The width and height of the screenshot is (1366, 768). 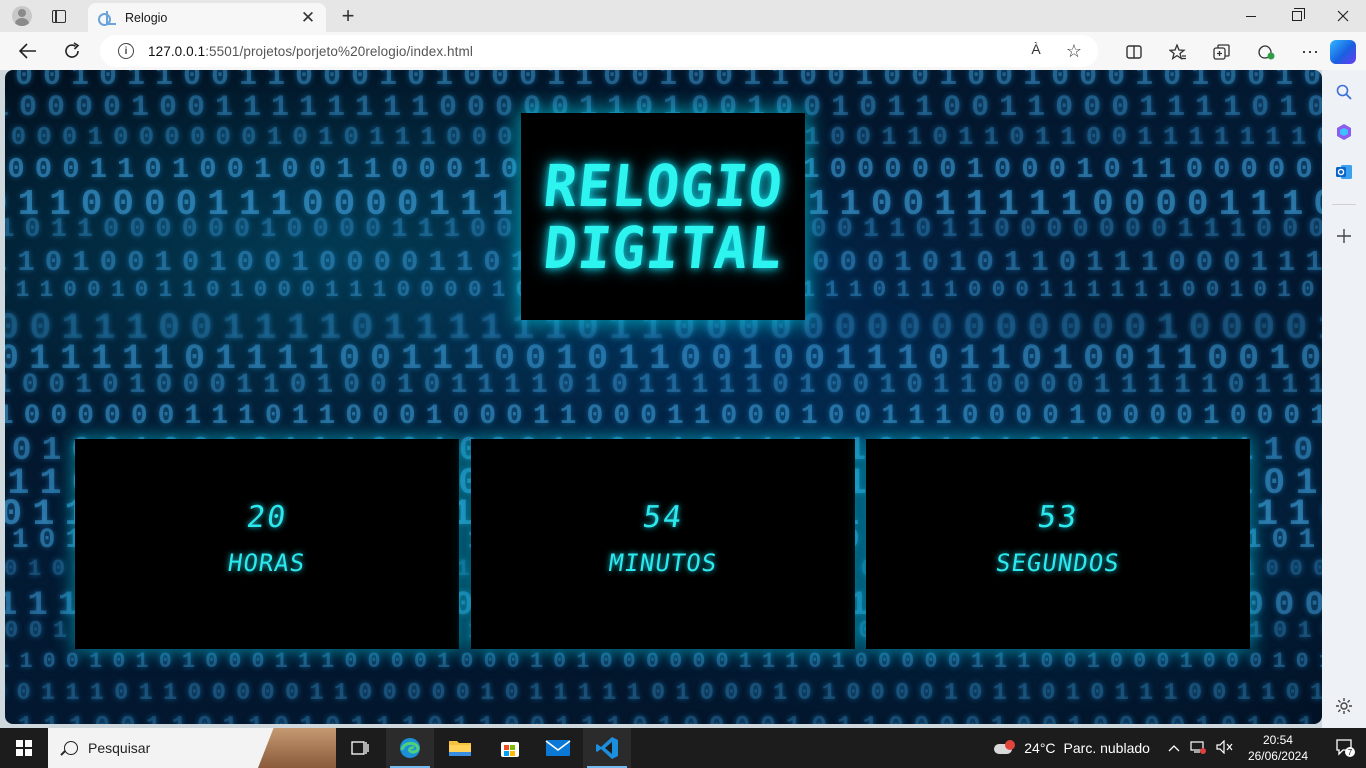 I want to click on sidebar-search-icon, so click(x=1344, y=92).